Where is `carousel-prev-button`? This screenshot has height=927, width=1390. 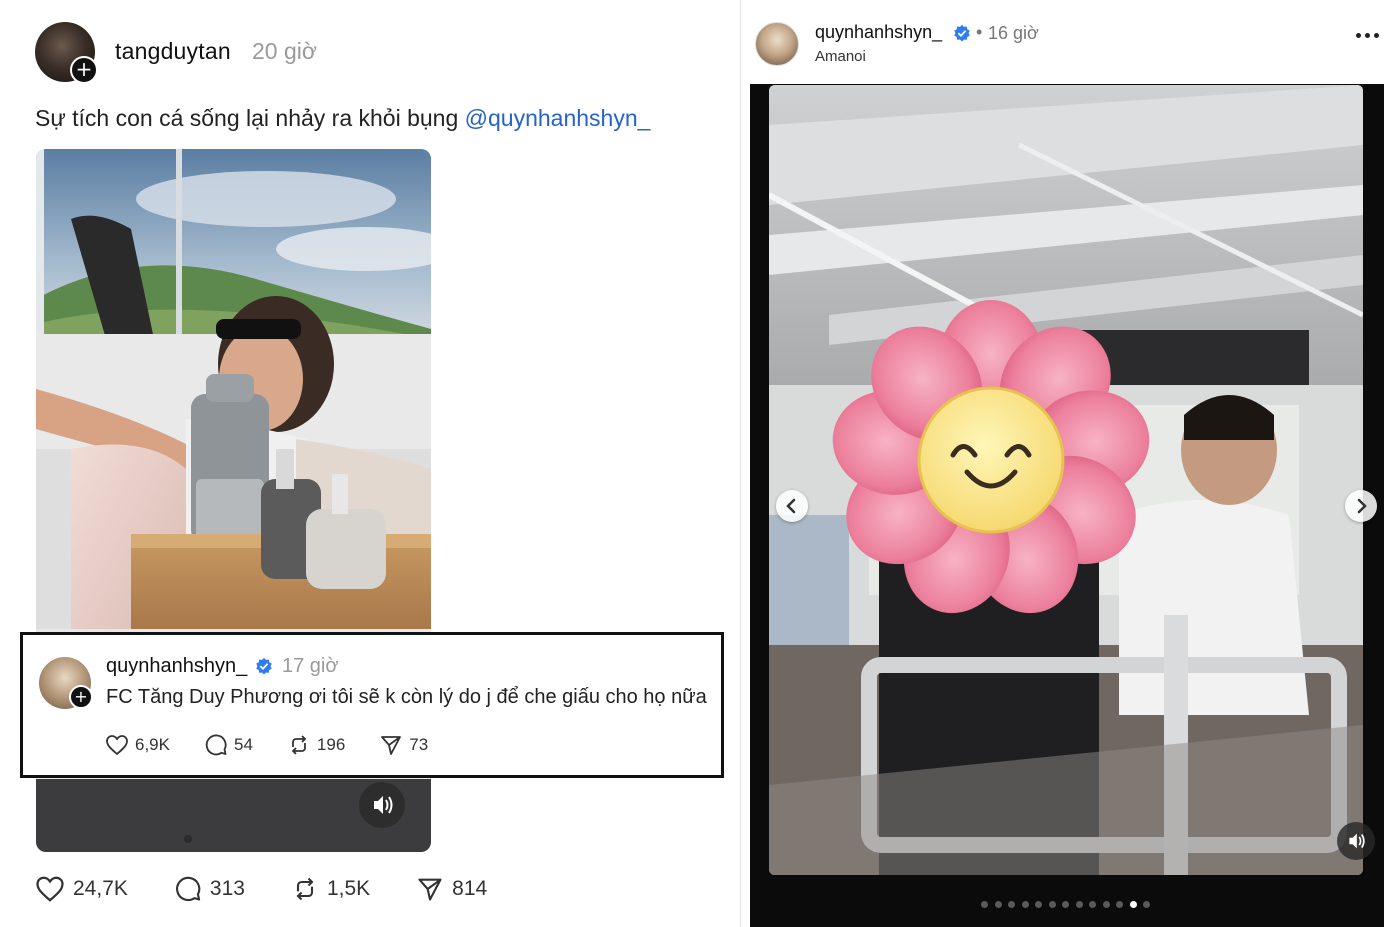
carousel-prev-button is located at coordinates (792, 506).